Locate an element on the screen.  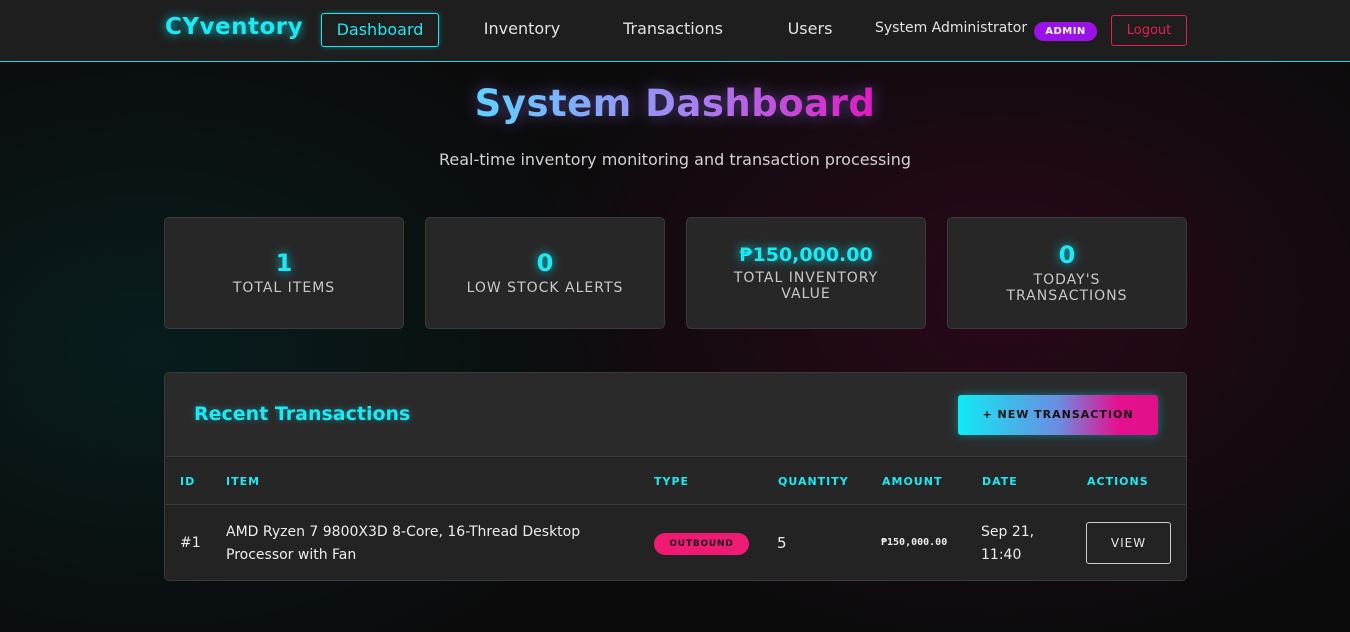
stat-card-low-stock: 0 LOW STOCK ALERTS is located at coordinates (545, 273).